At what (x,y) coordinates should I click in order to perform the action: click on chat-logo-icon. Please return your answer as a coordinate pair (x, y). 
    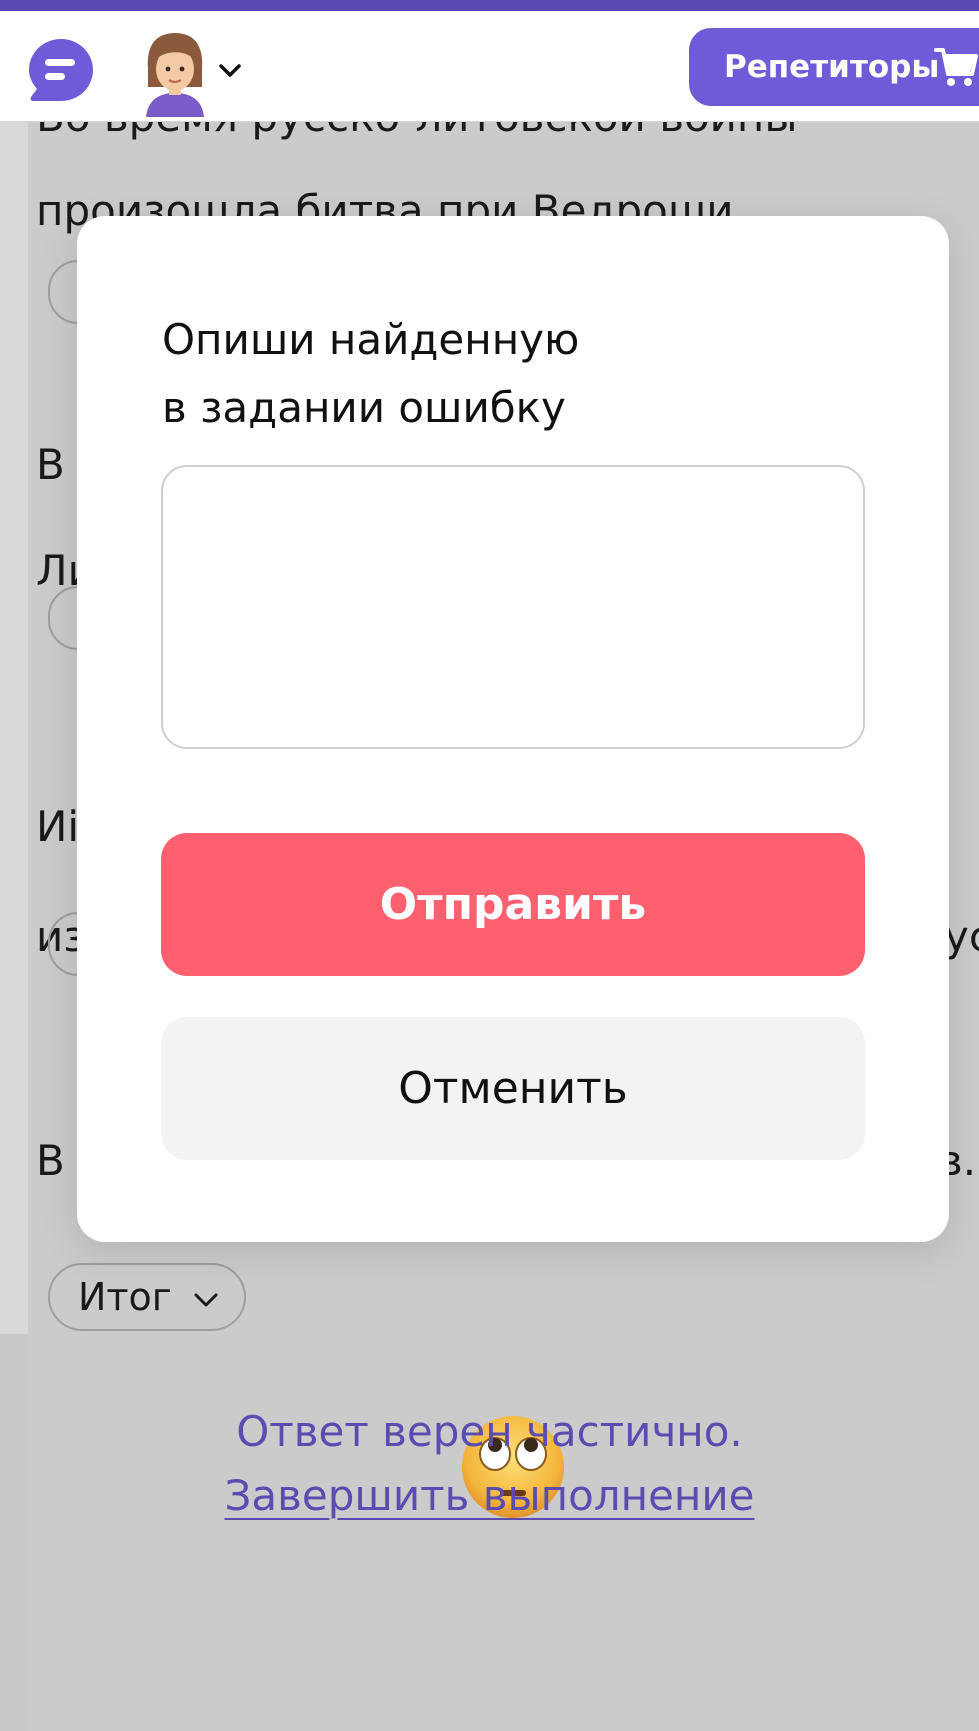
    Looking at the image, I should click on (61, 71).